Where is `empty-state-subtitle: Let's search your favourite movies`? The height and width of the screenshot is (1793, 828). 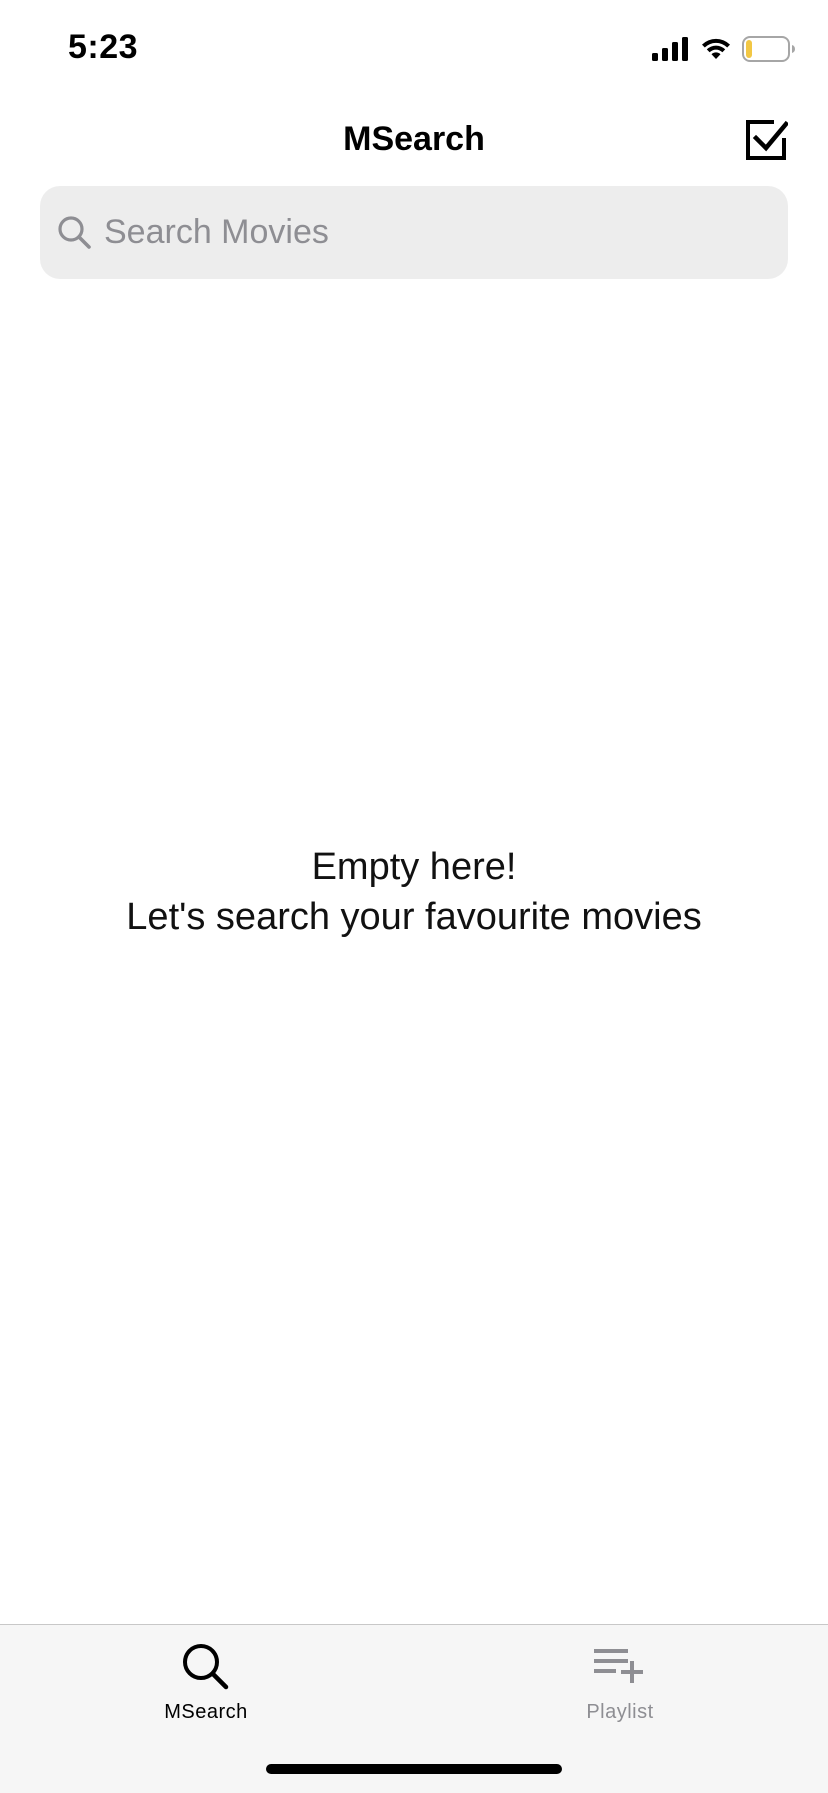
empty-state-subtitle: Let's search your favourite movies is located at coordinates (414, 917).